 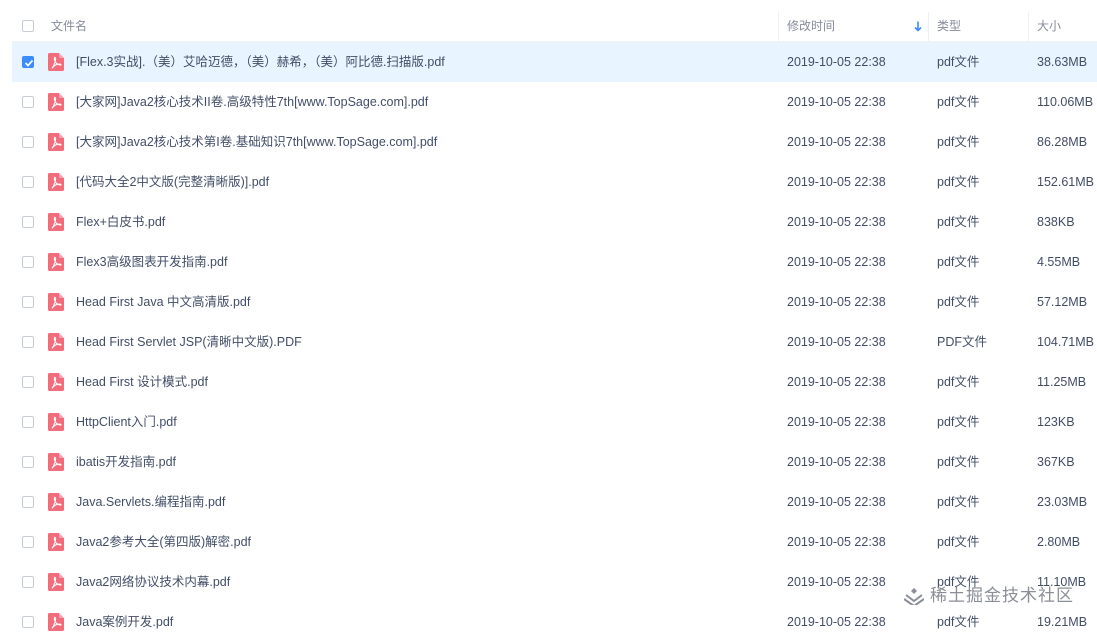 I want to click on file-size: 838KB, so click(x=1056, y=222).